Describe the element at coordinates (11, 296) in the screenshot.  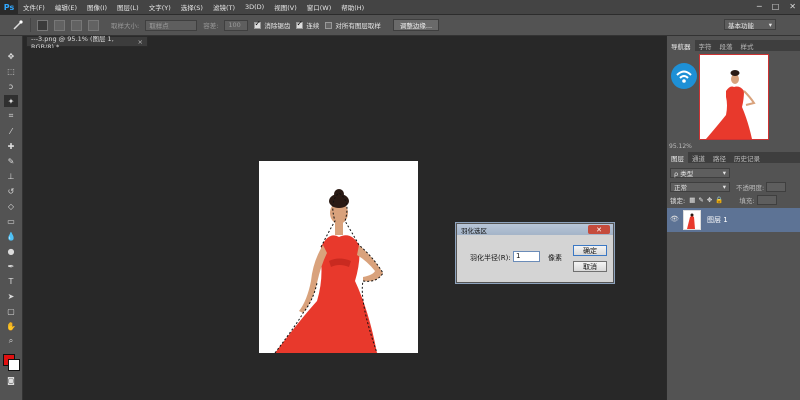
I see `path-selection-tool-icon: ➤` at that location.